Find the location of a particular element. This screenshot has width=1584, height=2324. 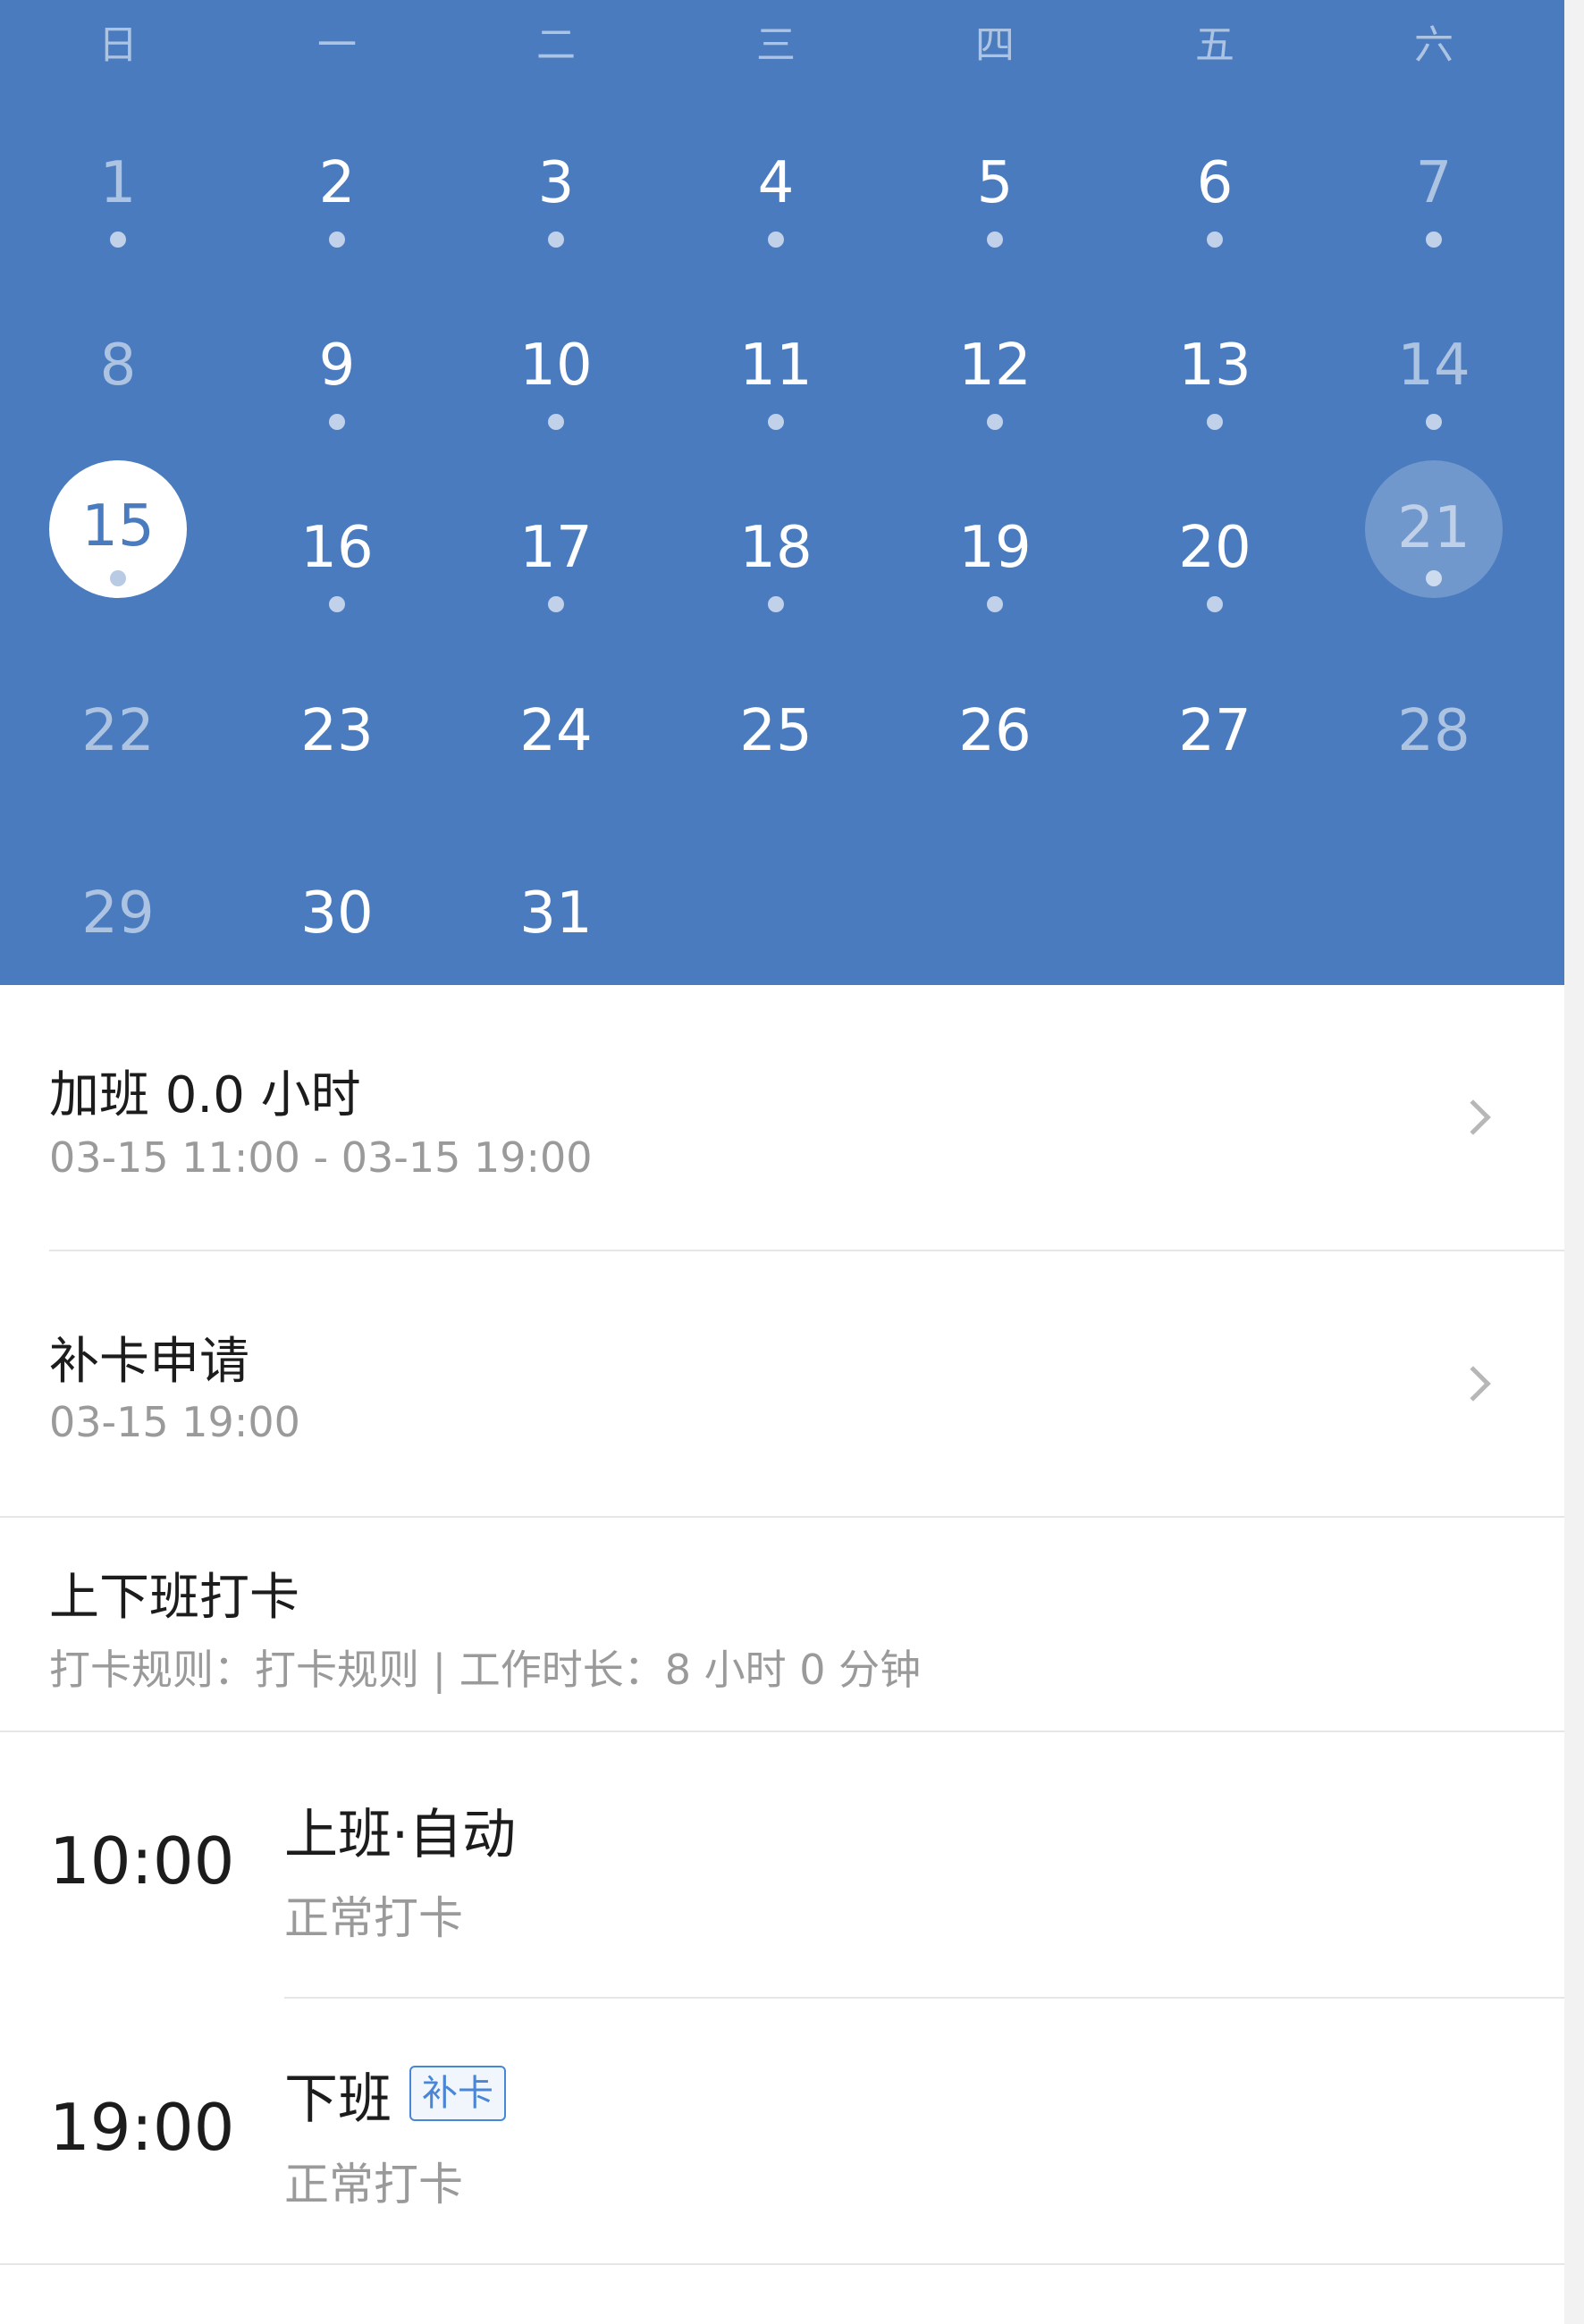

day-number: 27 is located at coordinates (1214, 731).